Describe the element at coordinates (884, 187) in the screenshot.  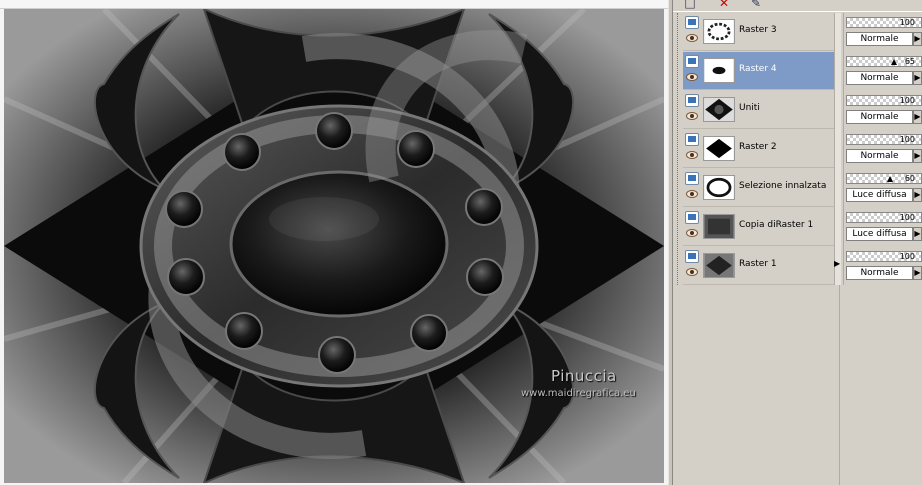
I see `layer-props-selezione-innalzata: 60 Luce diffusa ▶` at that location.